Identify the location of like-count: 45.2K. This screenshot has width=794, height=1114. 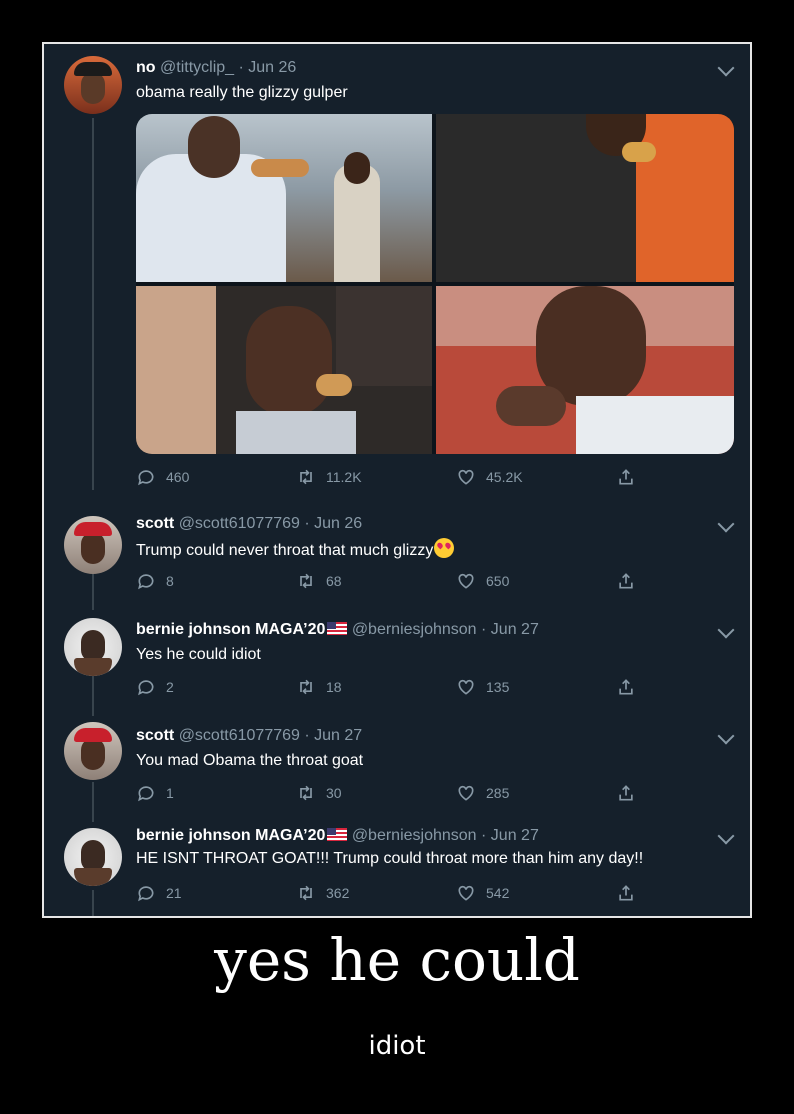
(504, 477).